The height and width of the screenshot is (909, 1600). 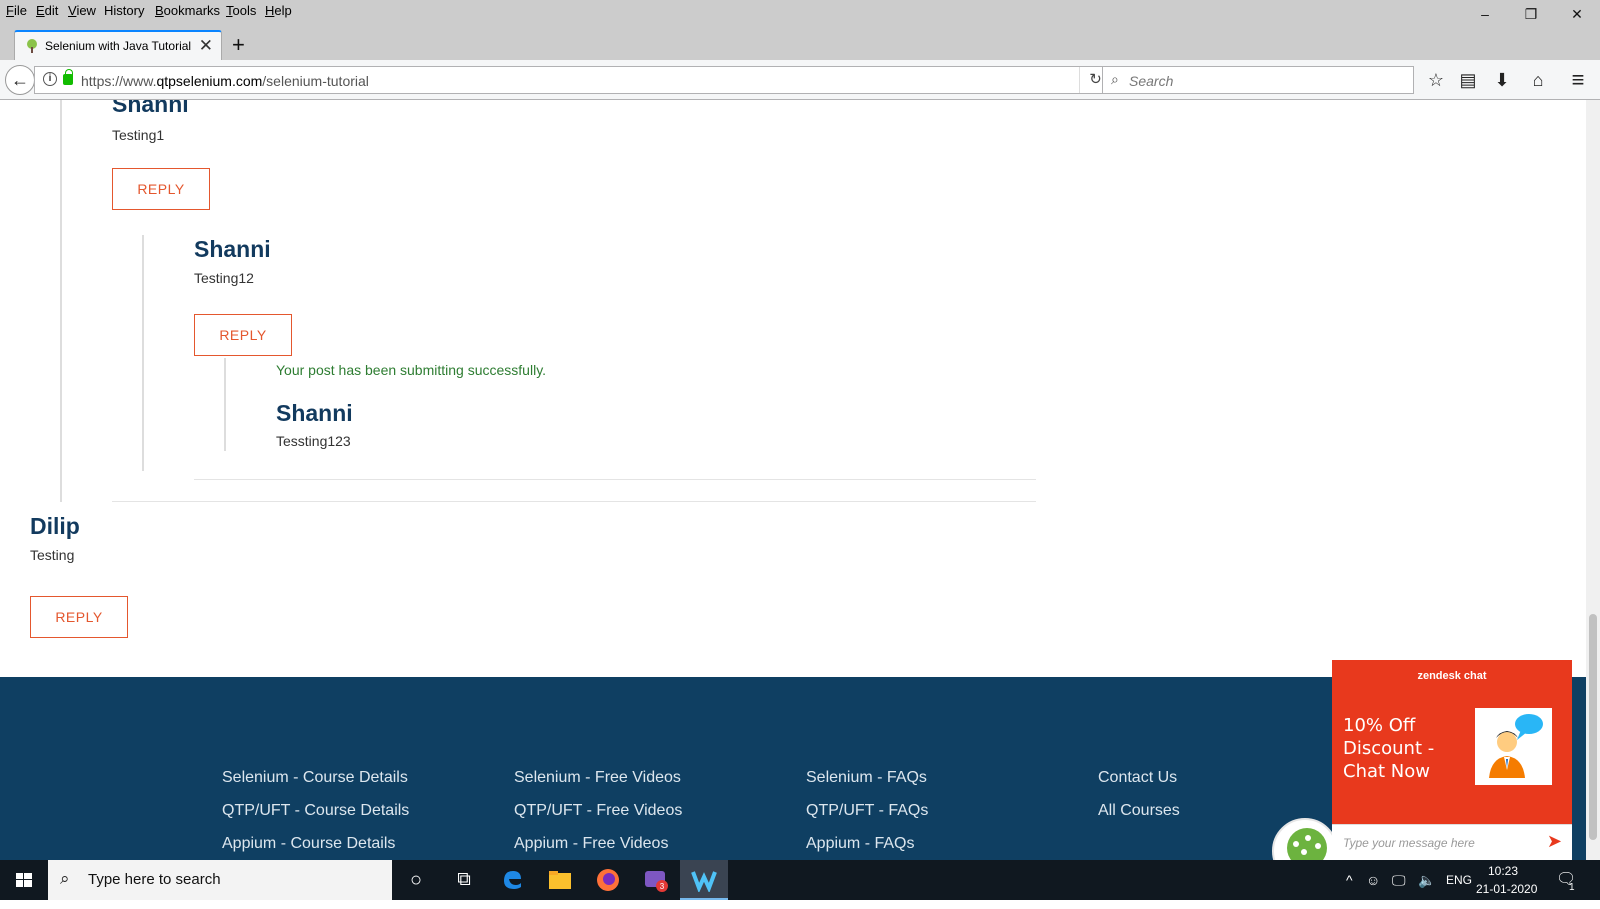 I want to click on footer-link: Appium - FAQs, so click(x=860, y=844).